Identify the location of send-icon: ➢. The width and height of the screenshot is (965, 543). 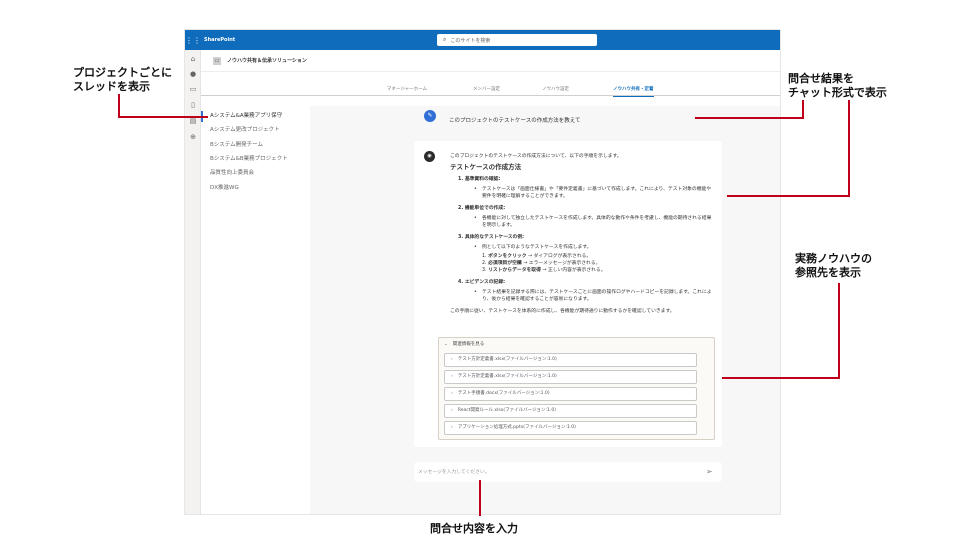
(711, 472).